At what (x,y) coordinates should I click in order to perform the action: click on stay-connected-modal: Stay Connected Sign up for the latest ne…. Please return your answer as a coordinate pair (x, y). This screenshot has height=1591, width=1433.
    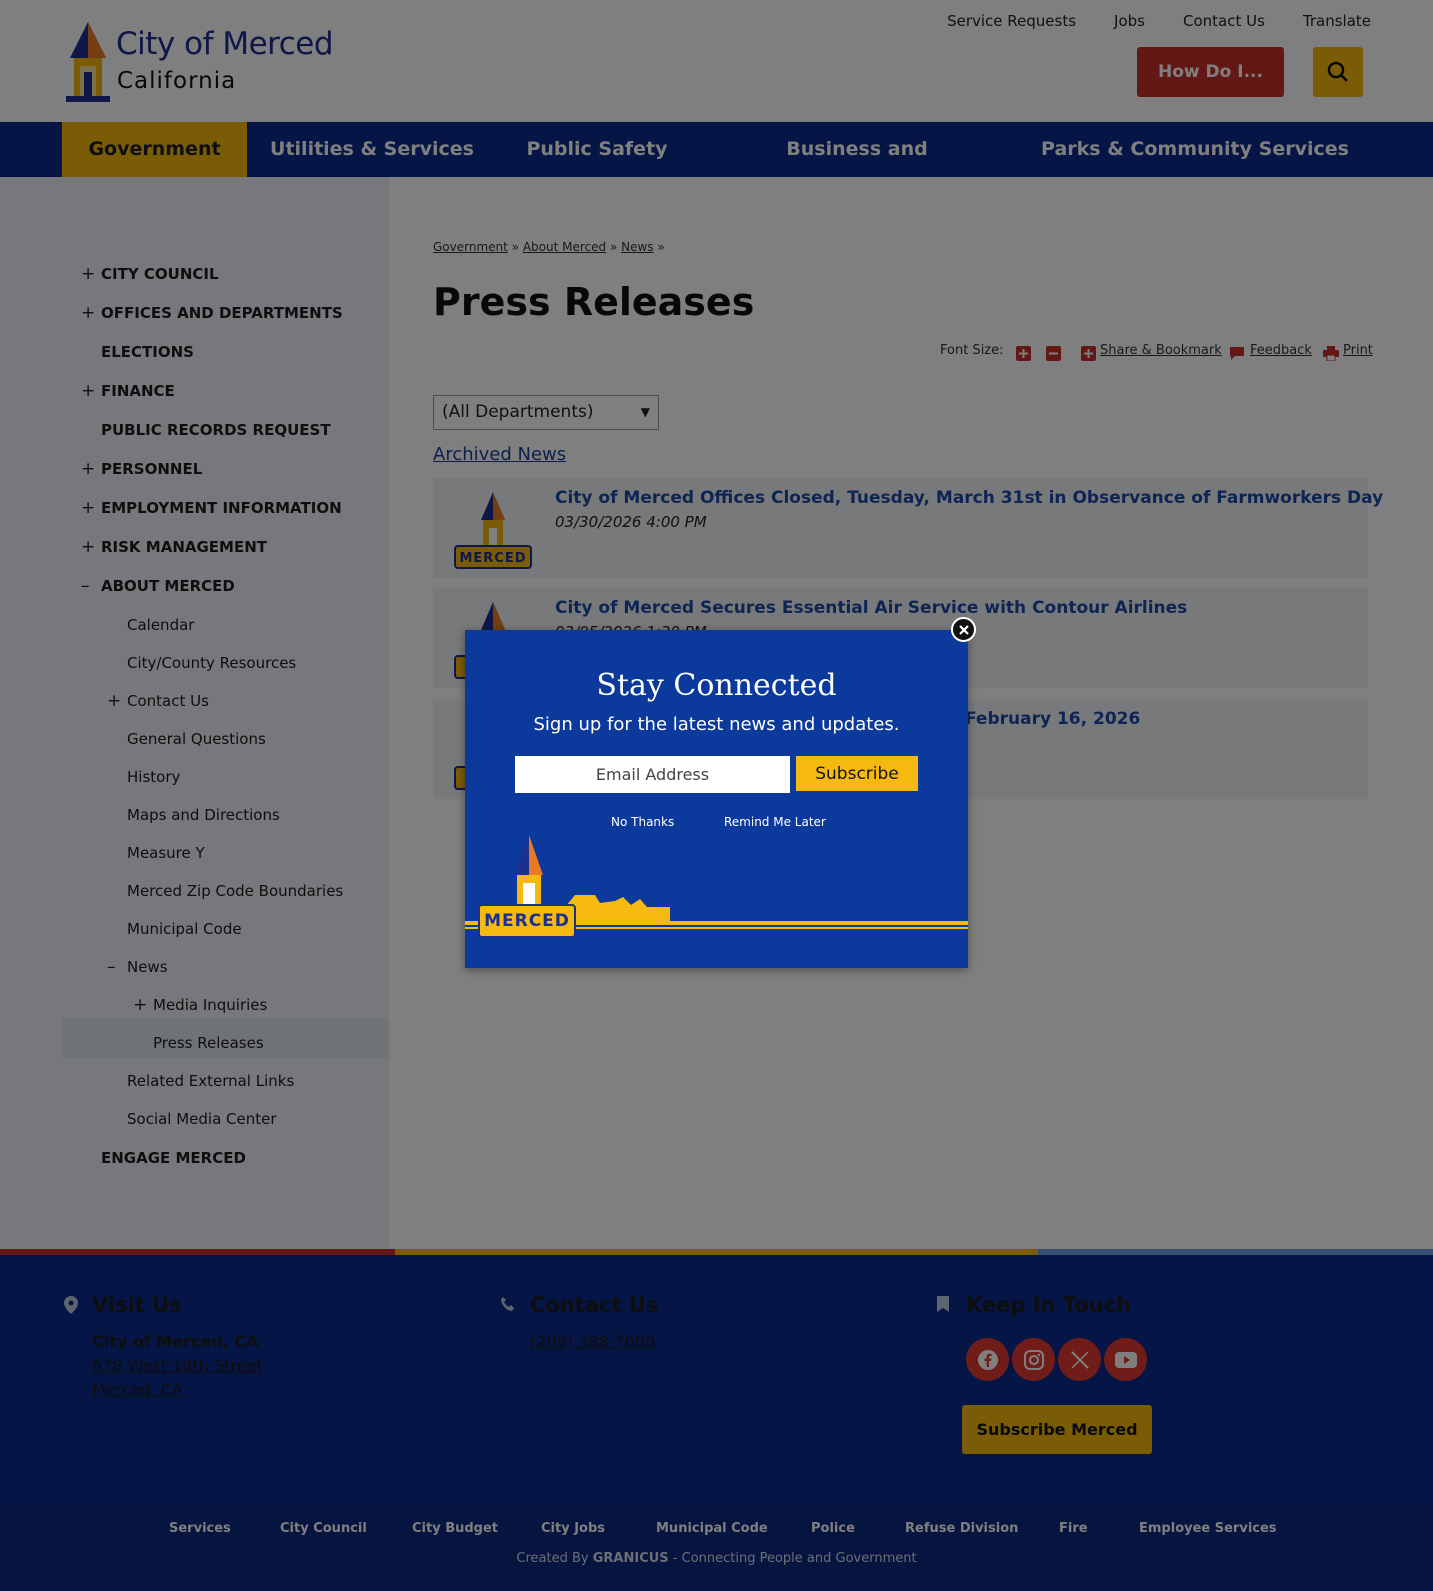
    Looking at the image, I should click on (716, 799).